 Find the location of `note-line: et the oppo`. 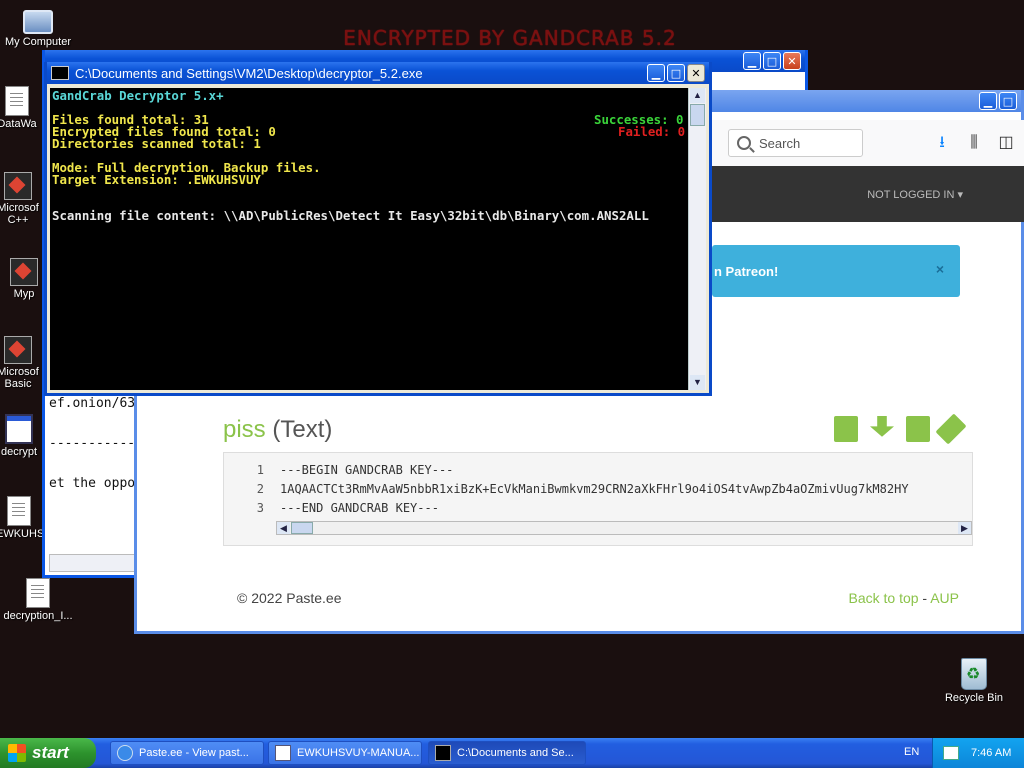

note-line: et the oppo is located at coordinates (92, 483).